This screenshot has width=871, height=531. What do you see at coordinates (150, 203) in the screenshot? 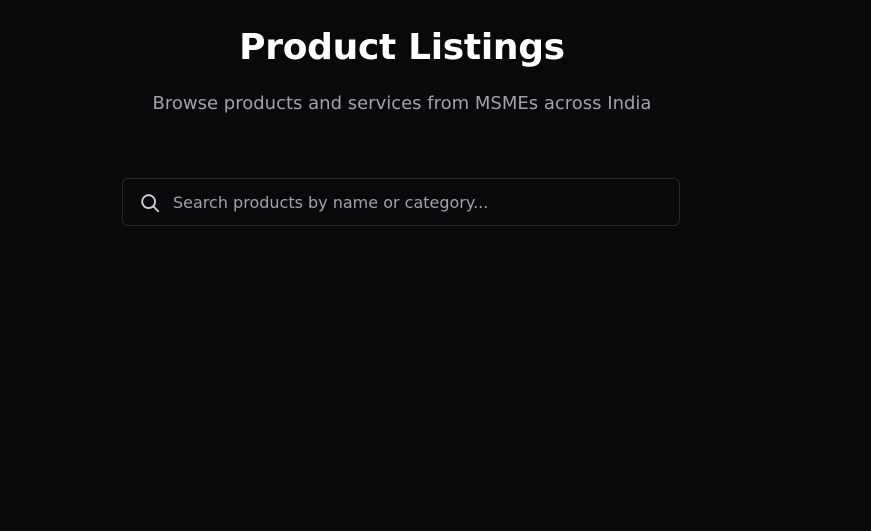
I see `search-icon` at bounding box center [150, 203].